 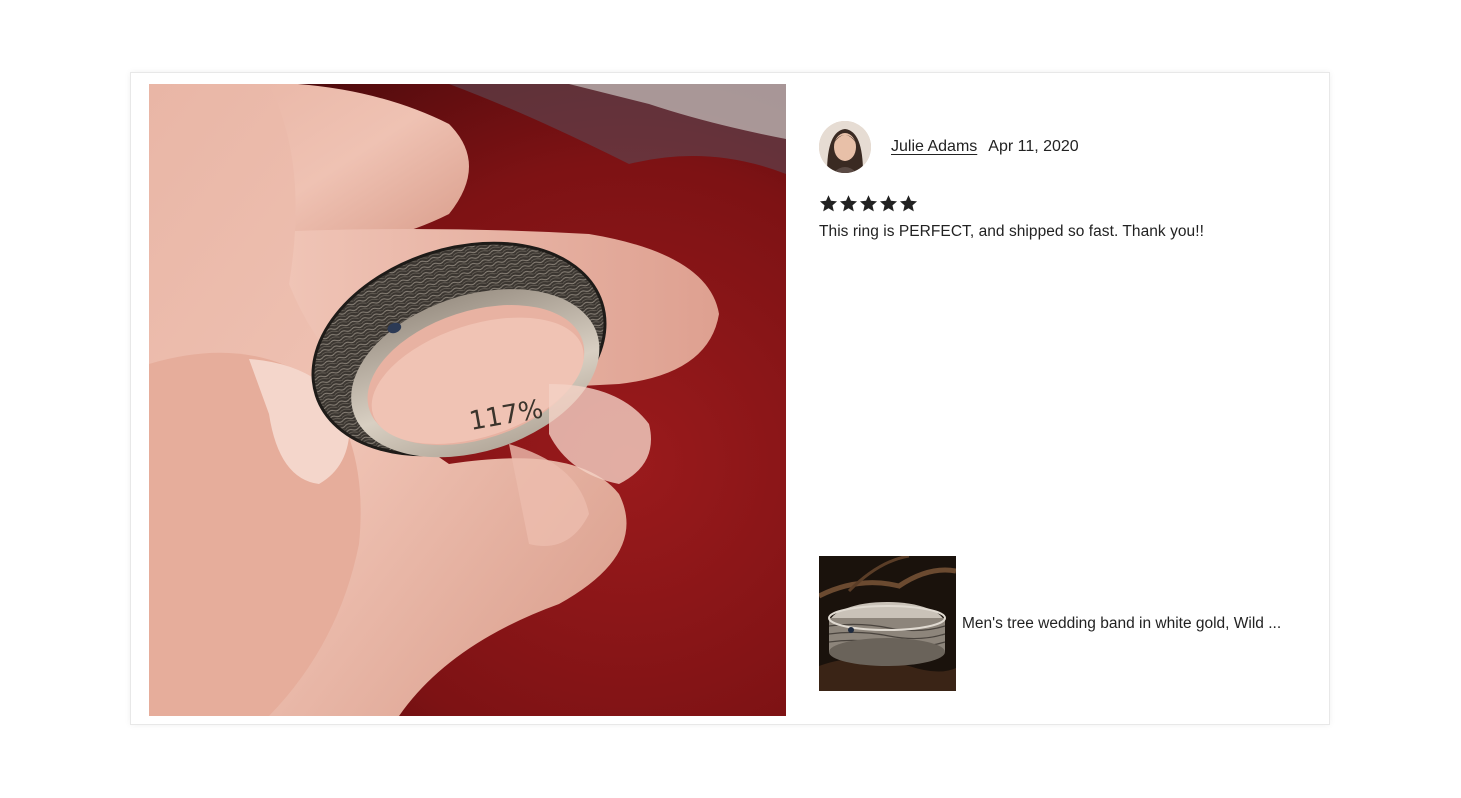 What do you see at coordinates (1064, 203) in the screenshot?
I see `star-rating` at bounding box center [1064, 203].